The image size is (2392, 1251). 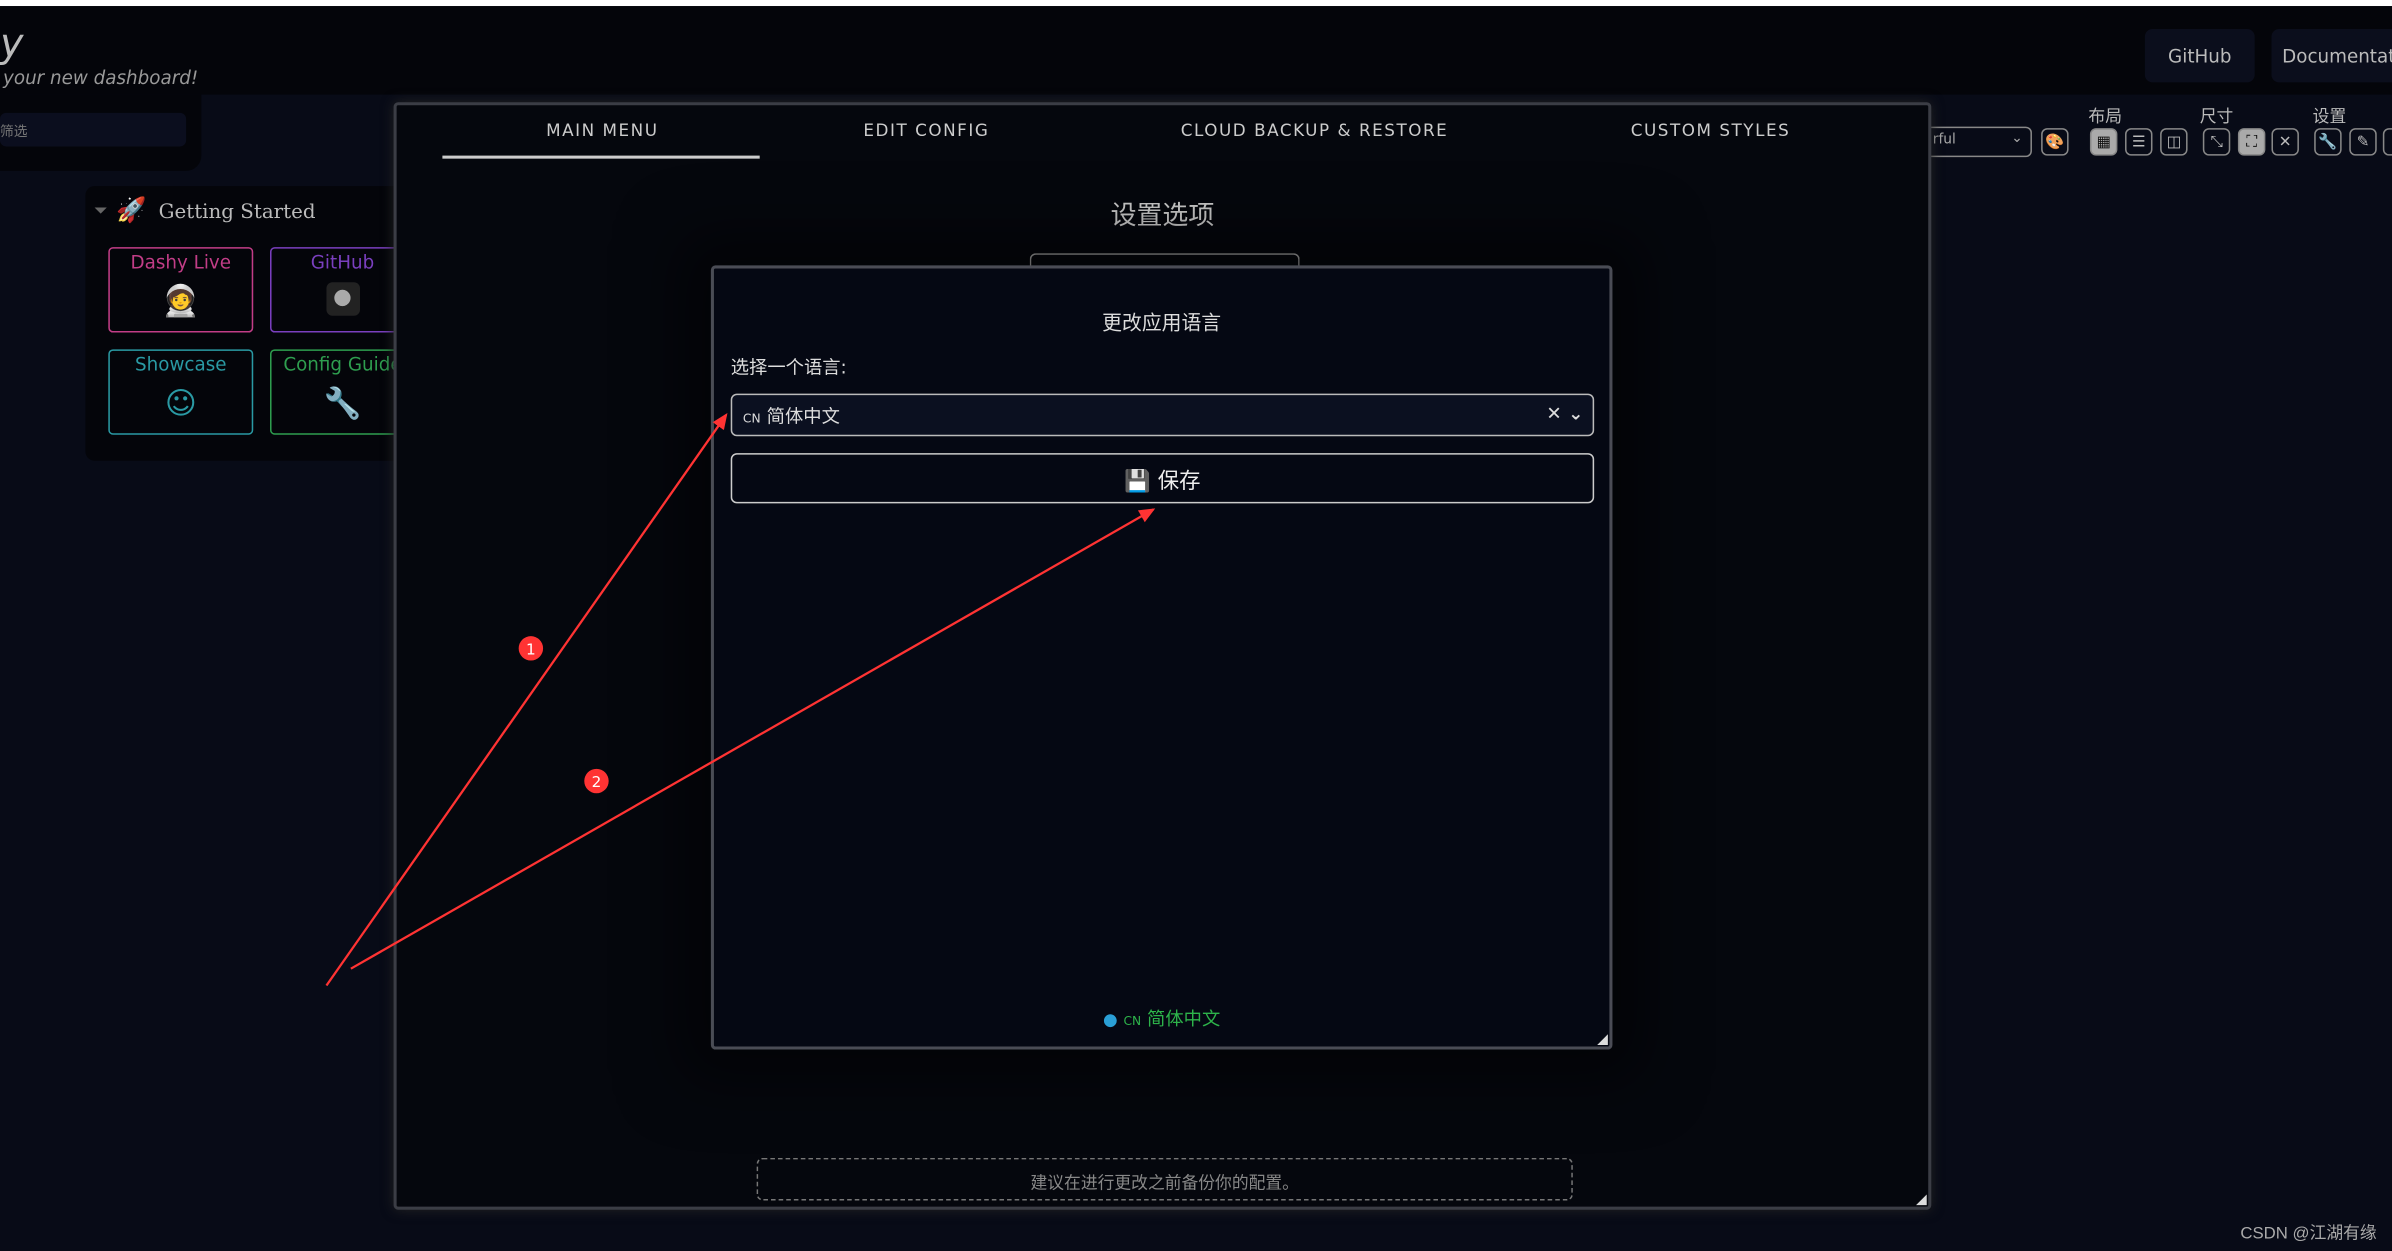 What do you see at coordinates (131, 210) in the screenshot?
I see `rocket-icon: 🚀` at bounding box center [131, 210].